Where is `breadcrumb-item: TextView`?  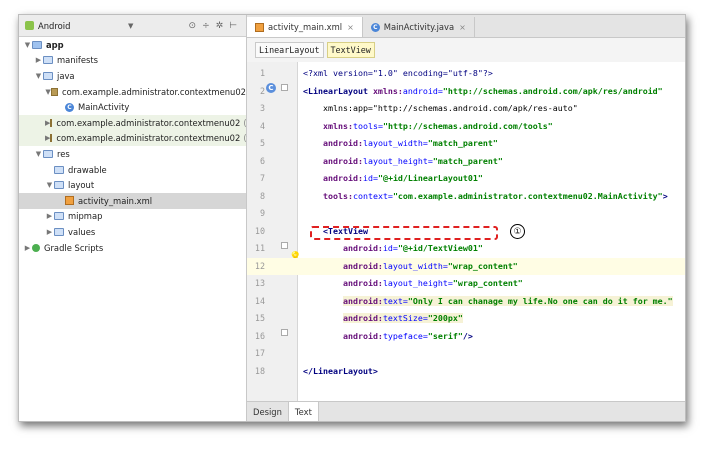 breadcrumb-item: TextView is located at coordinates (350, 50).